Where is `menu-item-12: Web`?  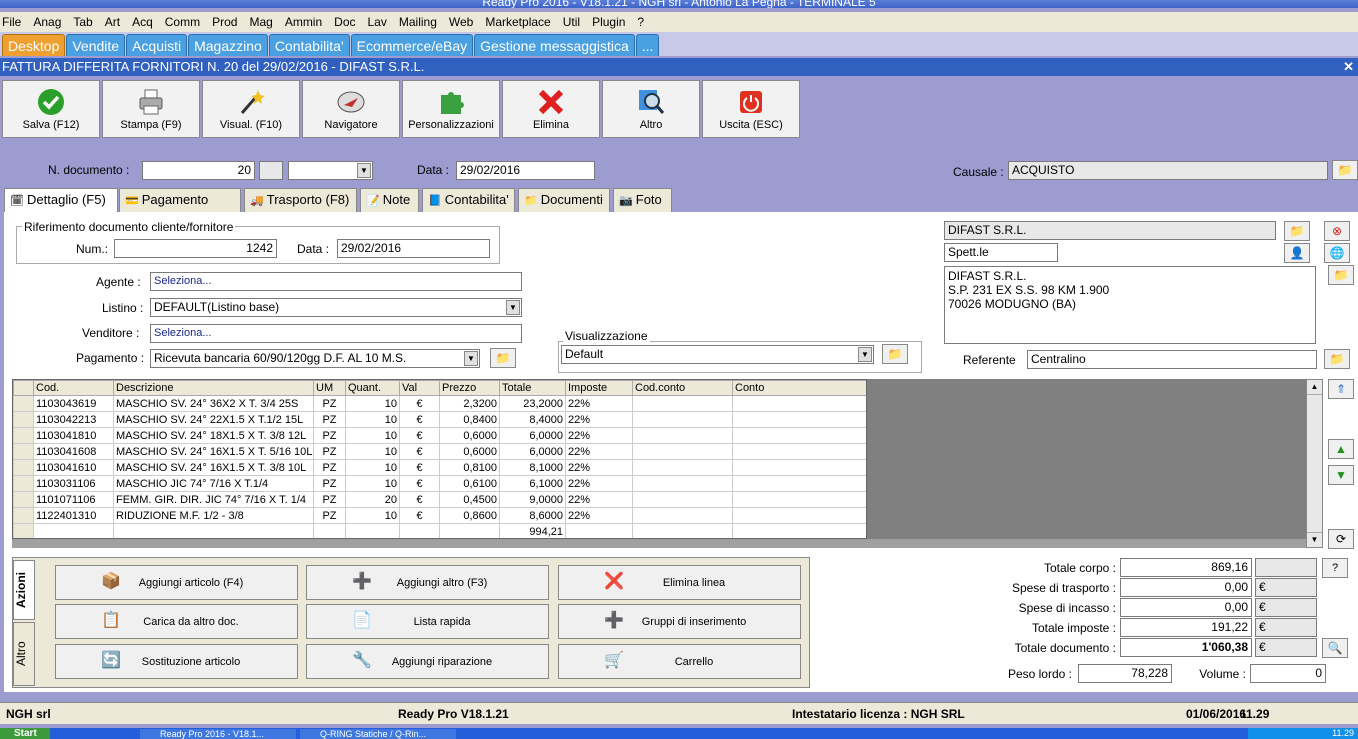
menu-item-12: Web is located at coordinates (461, 22).